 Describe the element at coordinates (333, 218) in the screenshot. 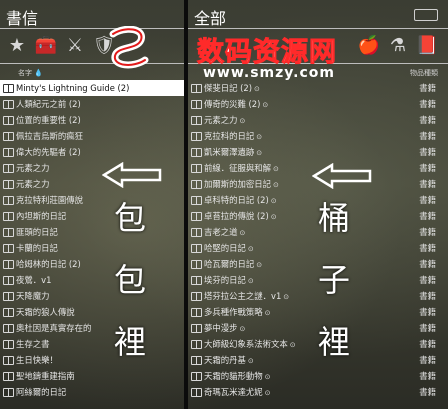

I see `annotation-container-char-1: 桶` at that location.